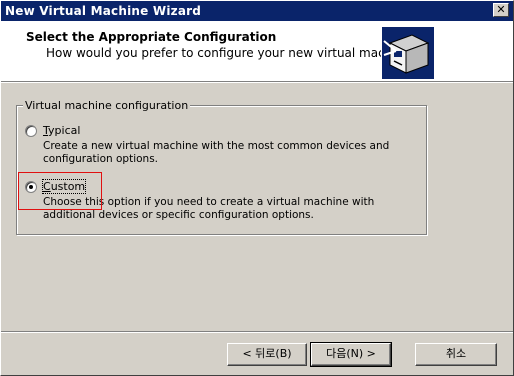 This screenshot has width=514, height=376. Describe the element at coordinates (257, 332) in the screenshot. I see `footer-separator` at that location.